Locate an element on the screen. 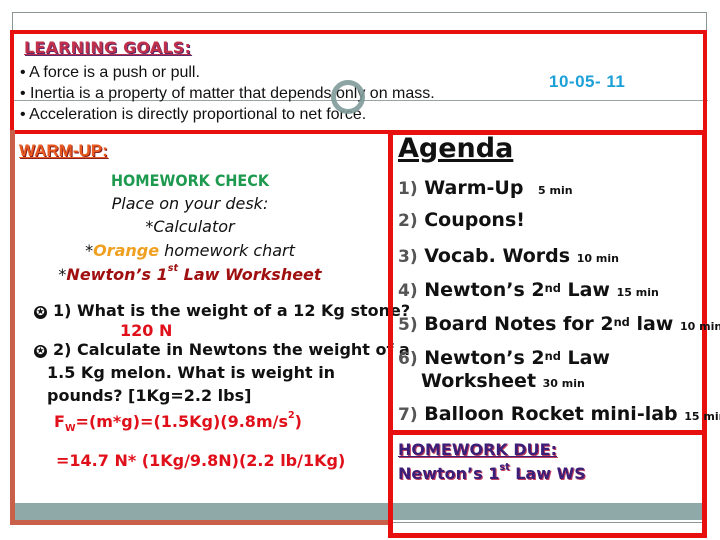 Image resolution: width=720 pixels, height=540 pixels. agenda-item: 4) Newton’s 2nd Law 15 min is located at coordinates (528, 290).